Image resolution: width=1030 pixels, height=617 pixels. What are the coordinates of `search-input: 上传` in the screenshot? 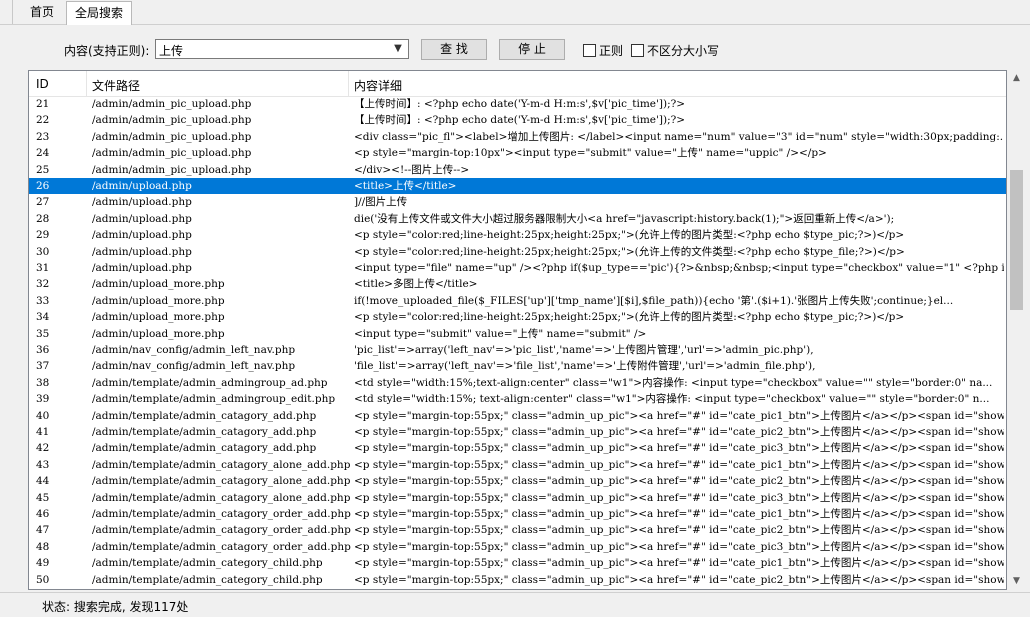 It's located at (171, 50).